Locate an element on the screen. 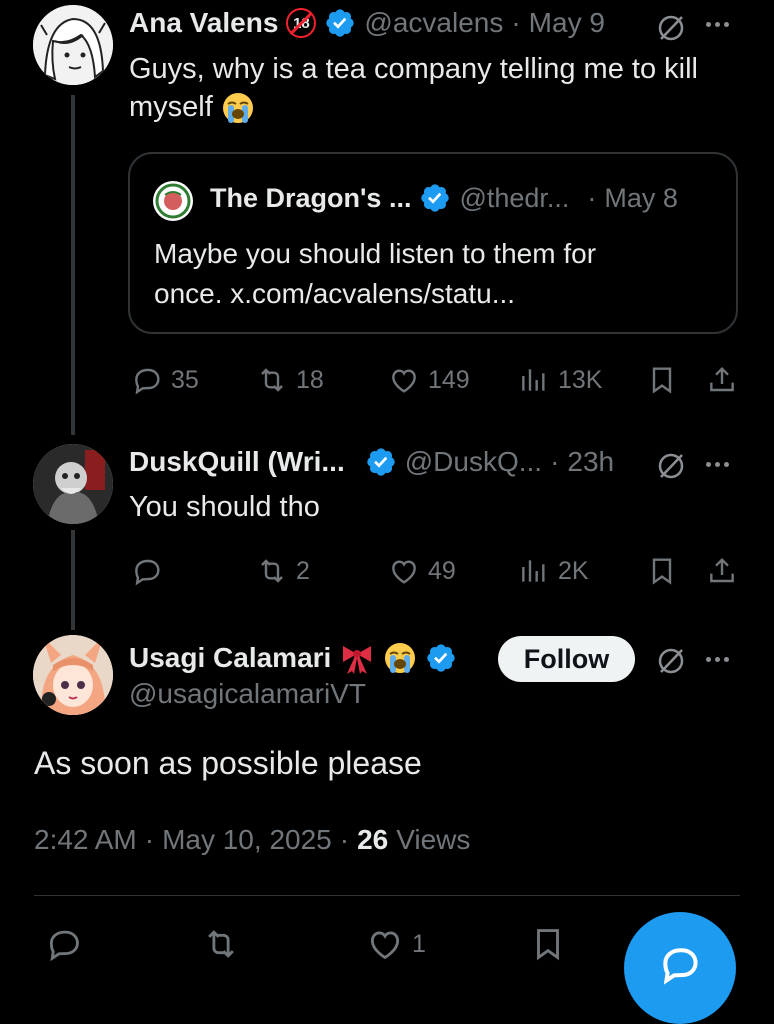  post2-verified-badge-icon is located at coordinates (381, 462).